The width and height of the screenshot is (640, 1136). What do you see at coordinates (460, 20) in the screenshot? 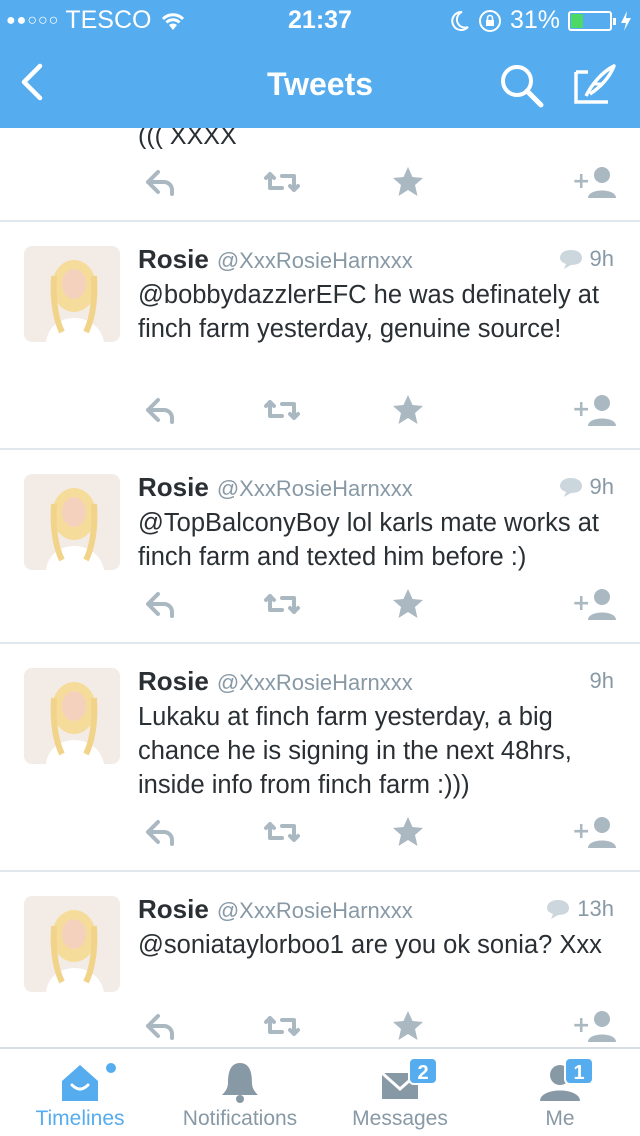
I see `moon-icon` at bounding box center [460, 20].